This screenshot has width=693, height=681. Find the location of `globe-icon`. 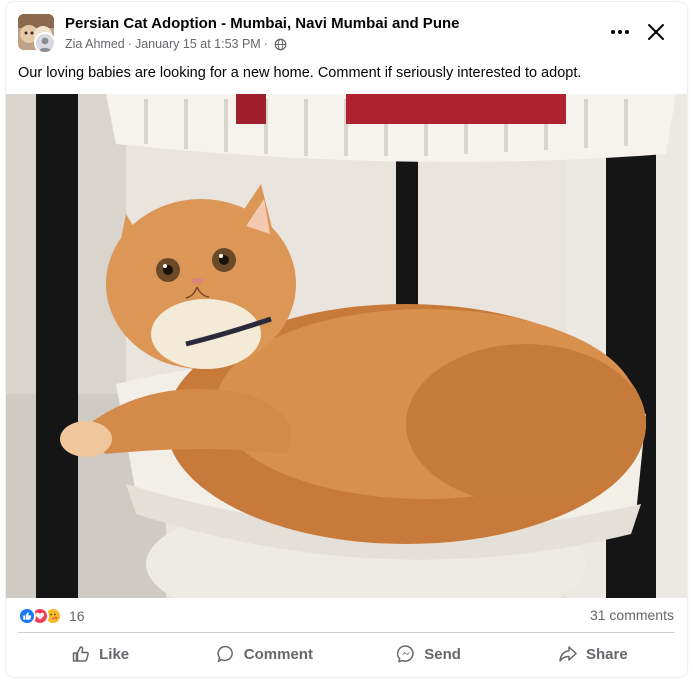

globe-icon is located at coordinates (280, 44).